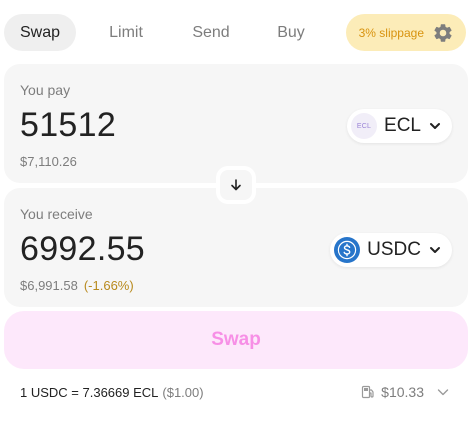 The height and width of the screenshot is (425, 476). I want to click on gas-fee-toggle: $10.33, so click(405, 392).